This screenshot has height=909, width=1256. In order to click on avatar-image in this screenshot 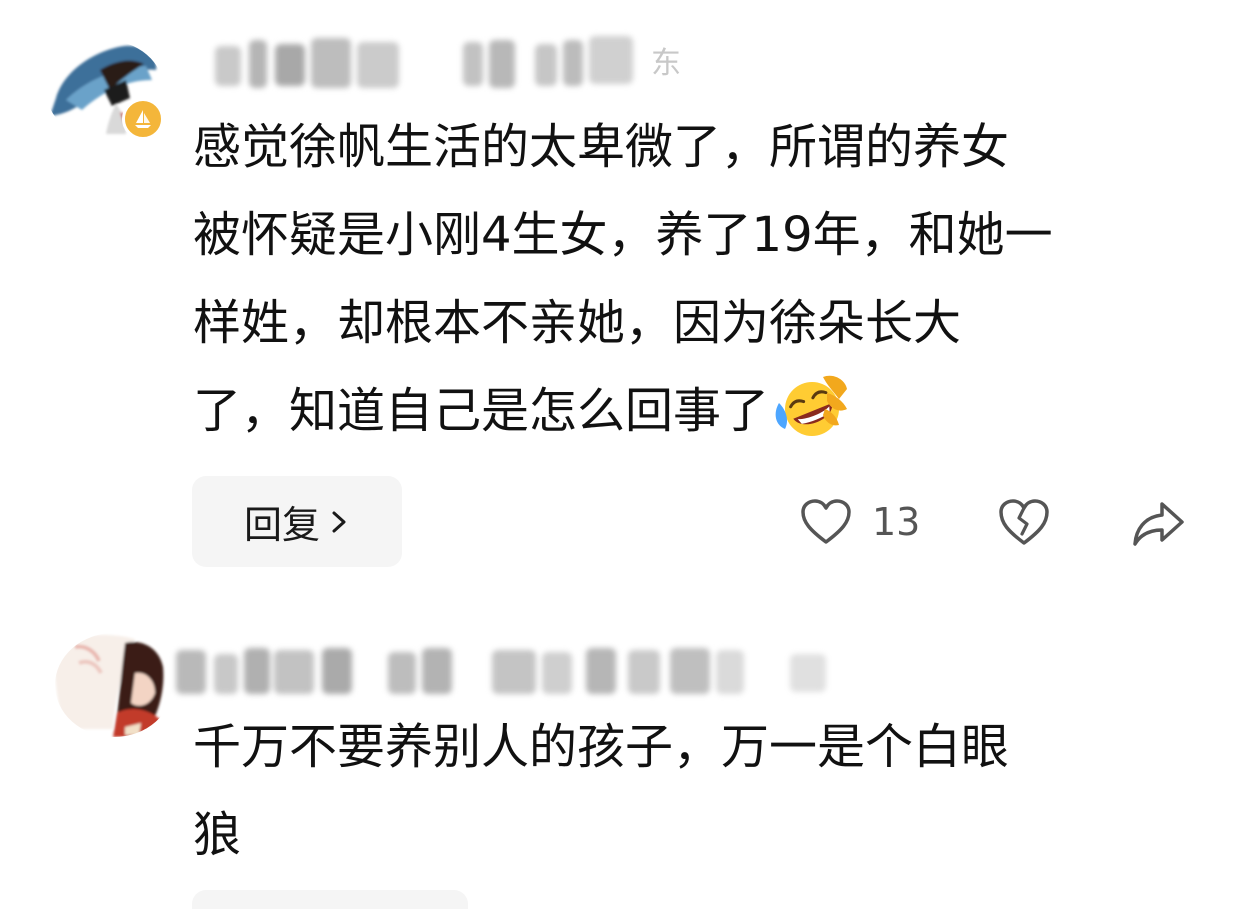, I will do `click(114, 685)`.